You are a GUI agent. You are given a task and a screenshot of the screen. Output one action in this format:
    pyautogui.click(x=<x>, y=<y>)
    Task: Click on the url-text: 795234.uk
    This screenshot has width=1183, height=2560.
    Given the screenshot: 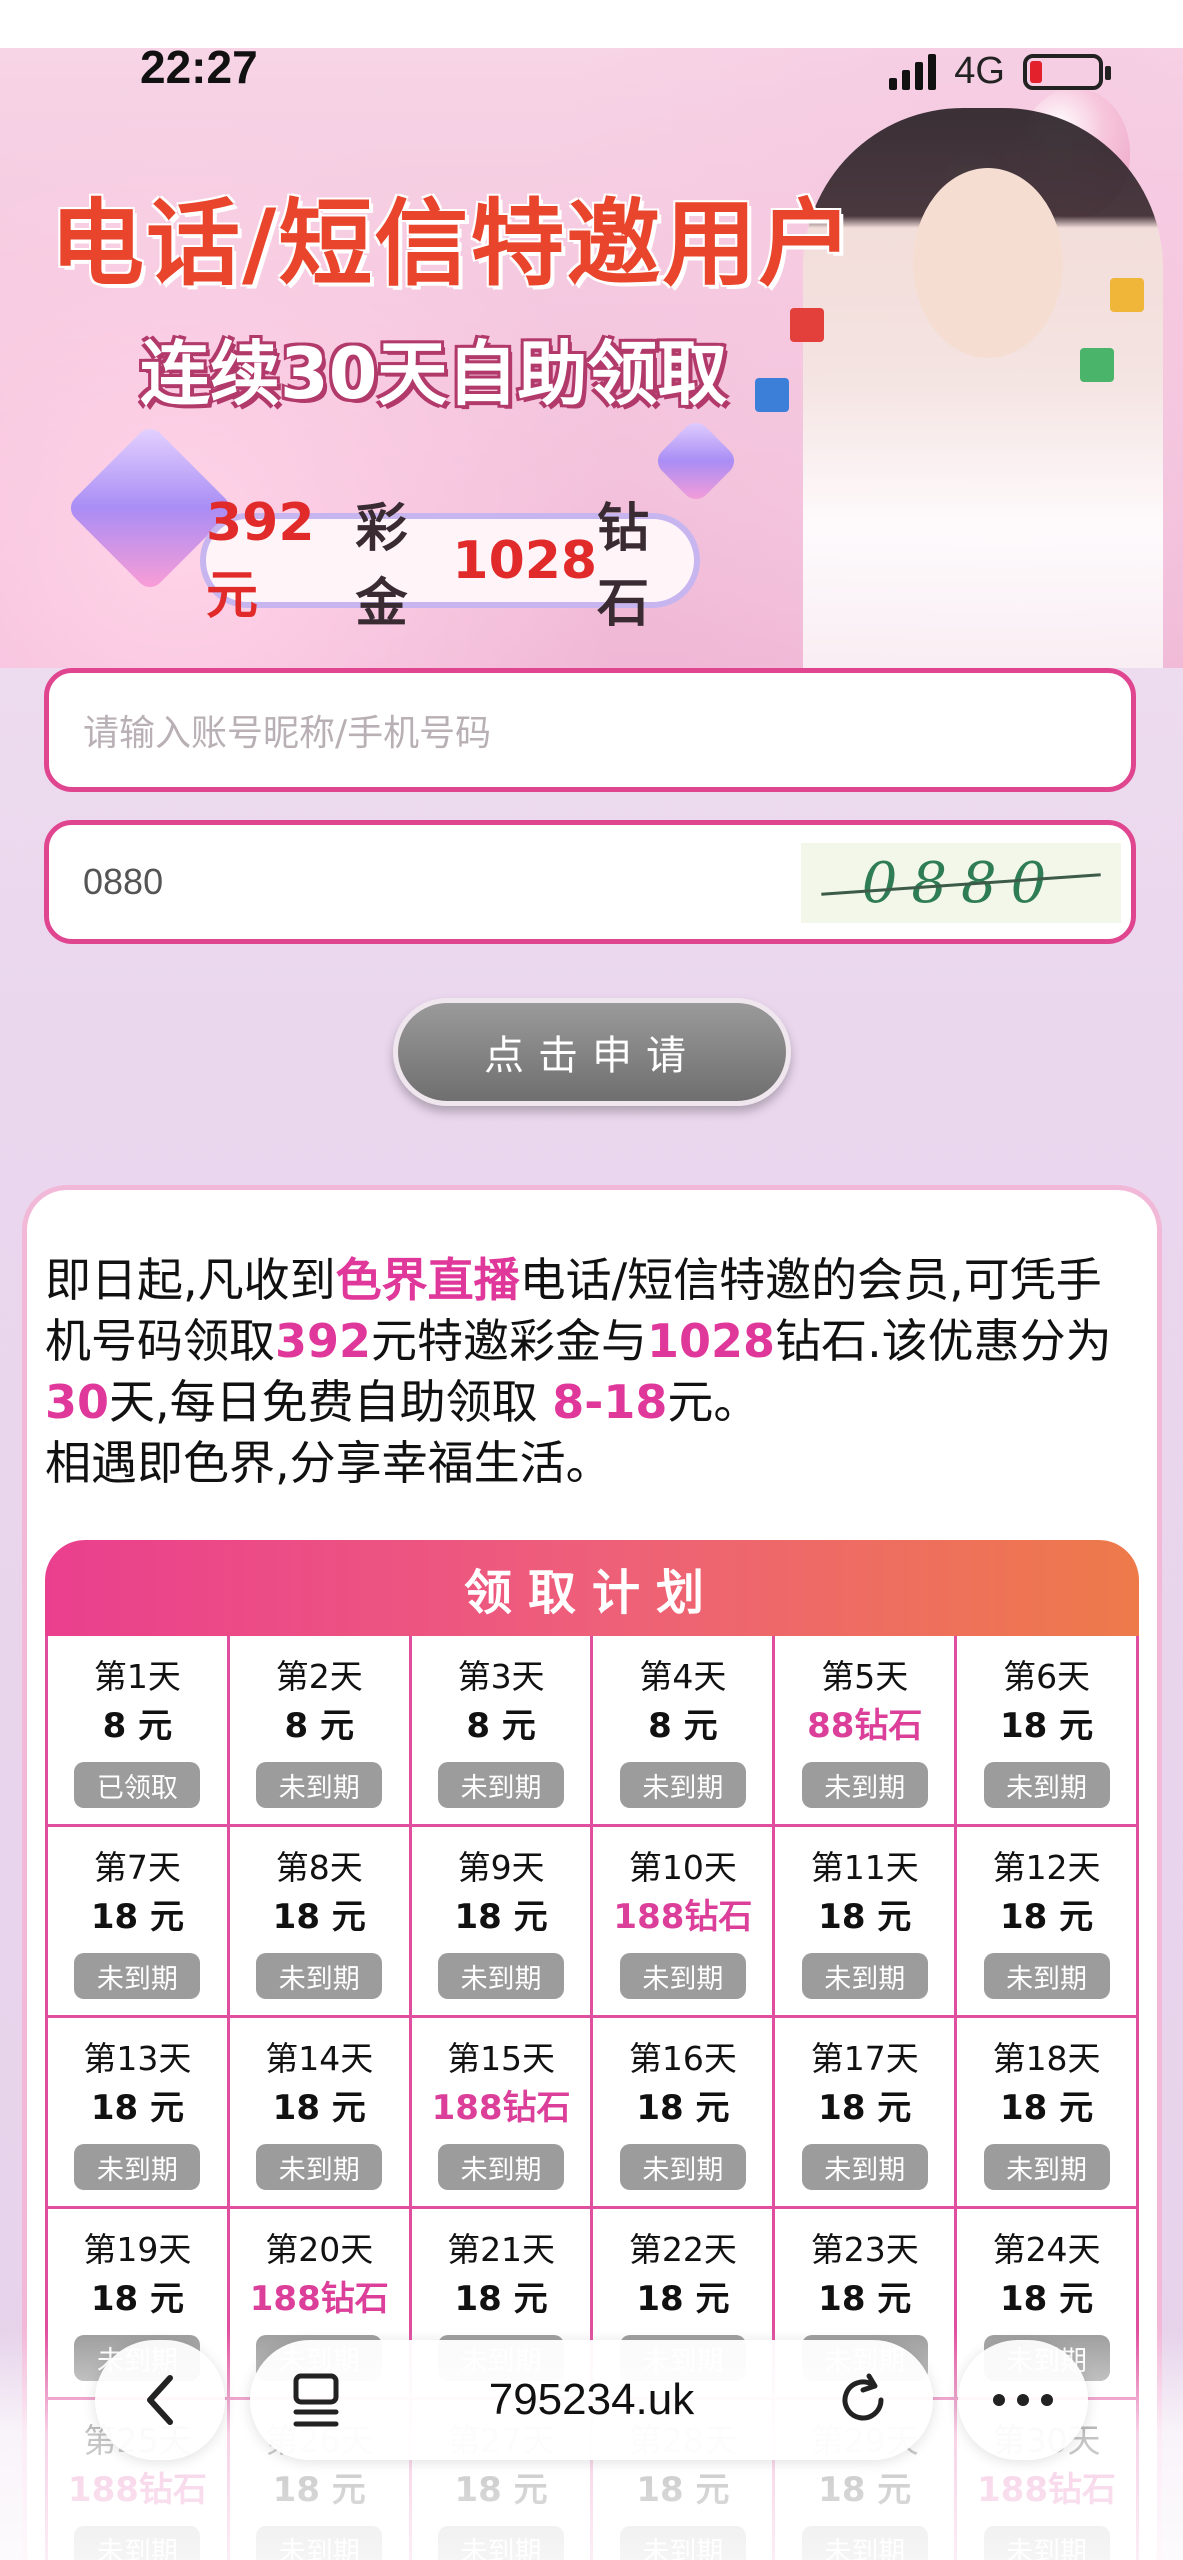 What is the action you would take?
    pyautogui.click(x=591, y=2399)
    